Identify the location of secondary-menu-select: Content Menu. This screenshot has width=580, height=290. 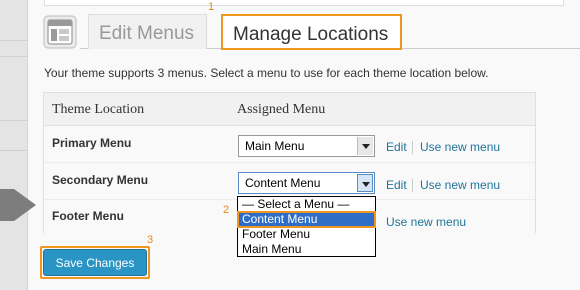
(306, 183).